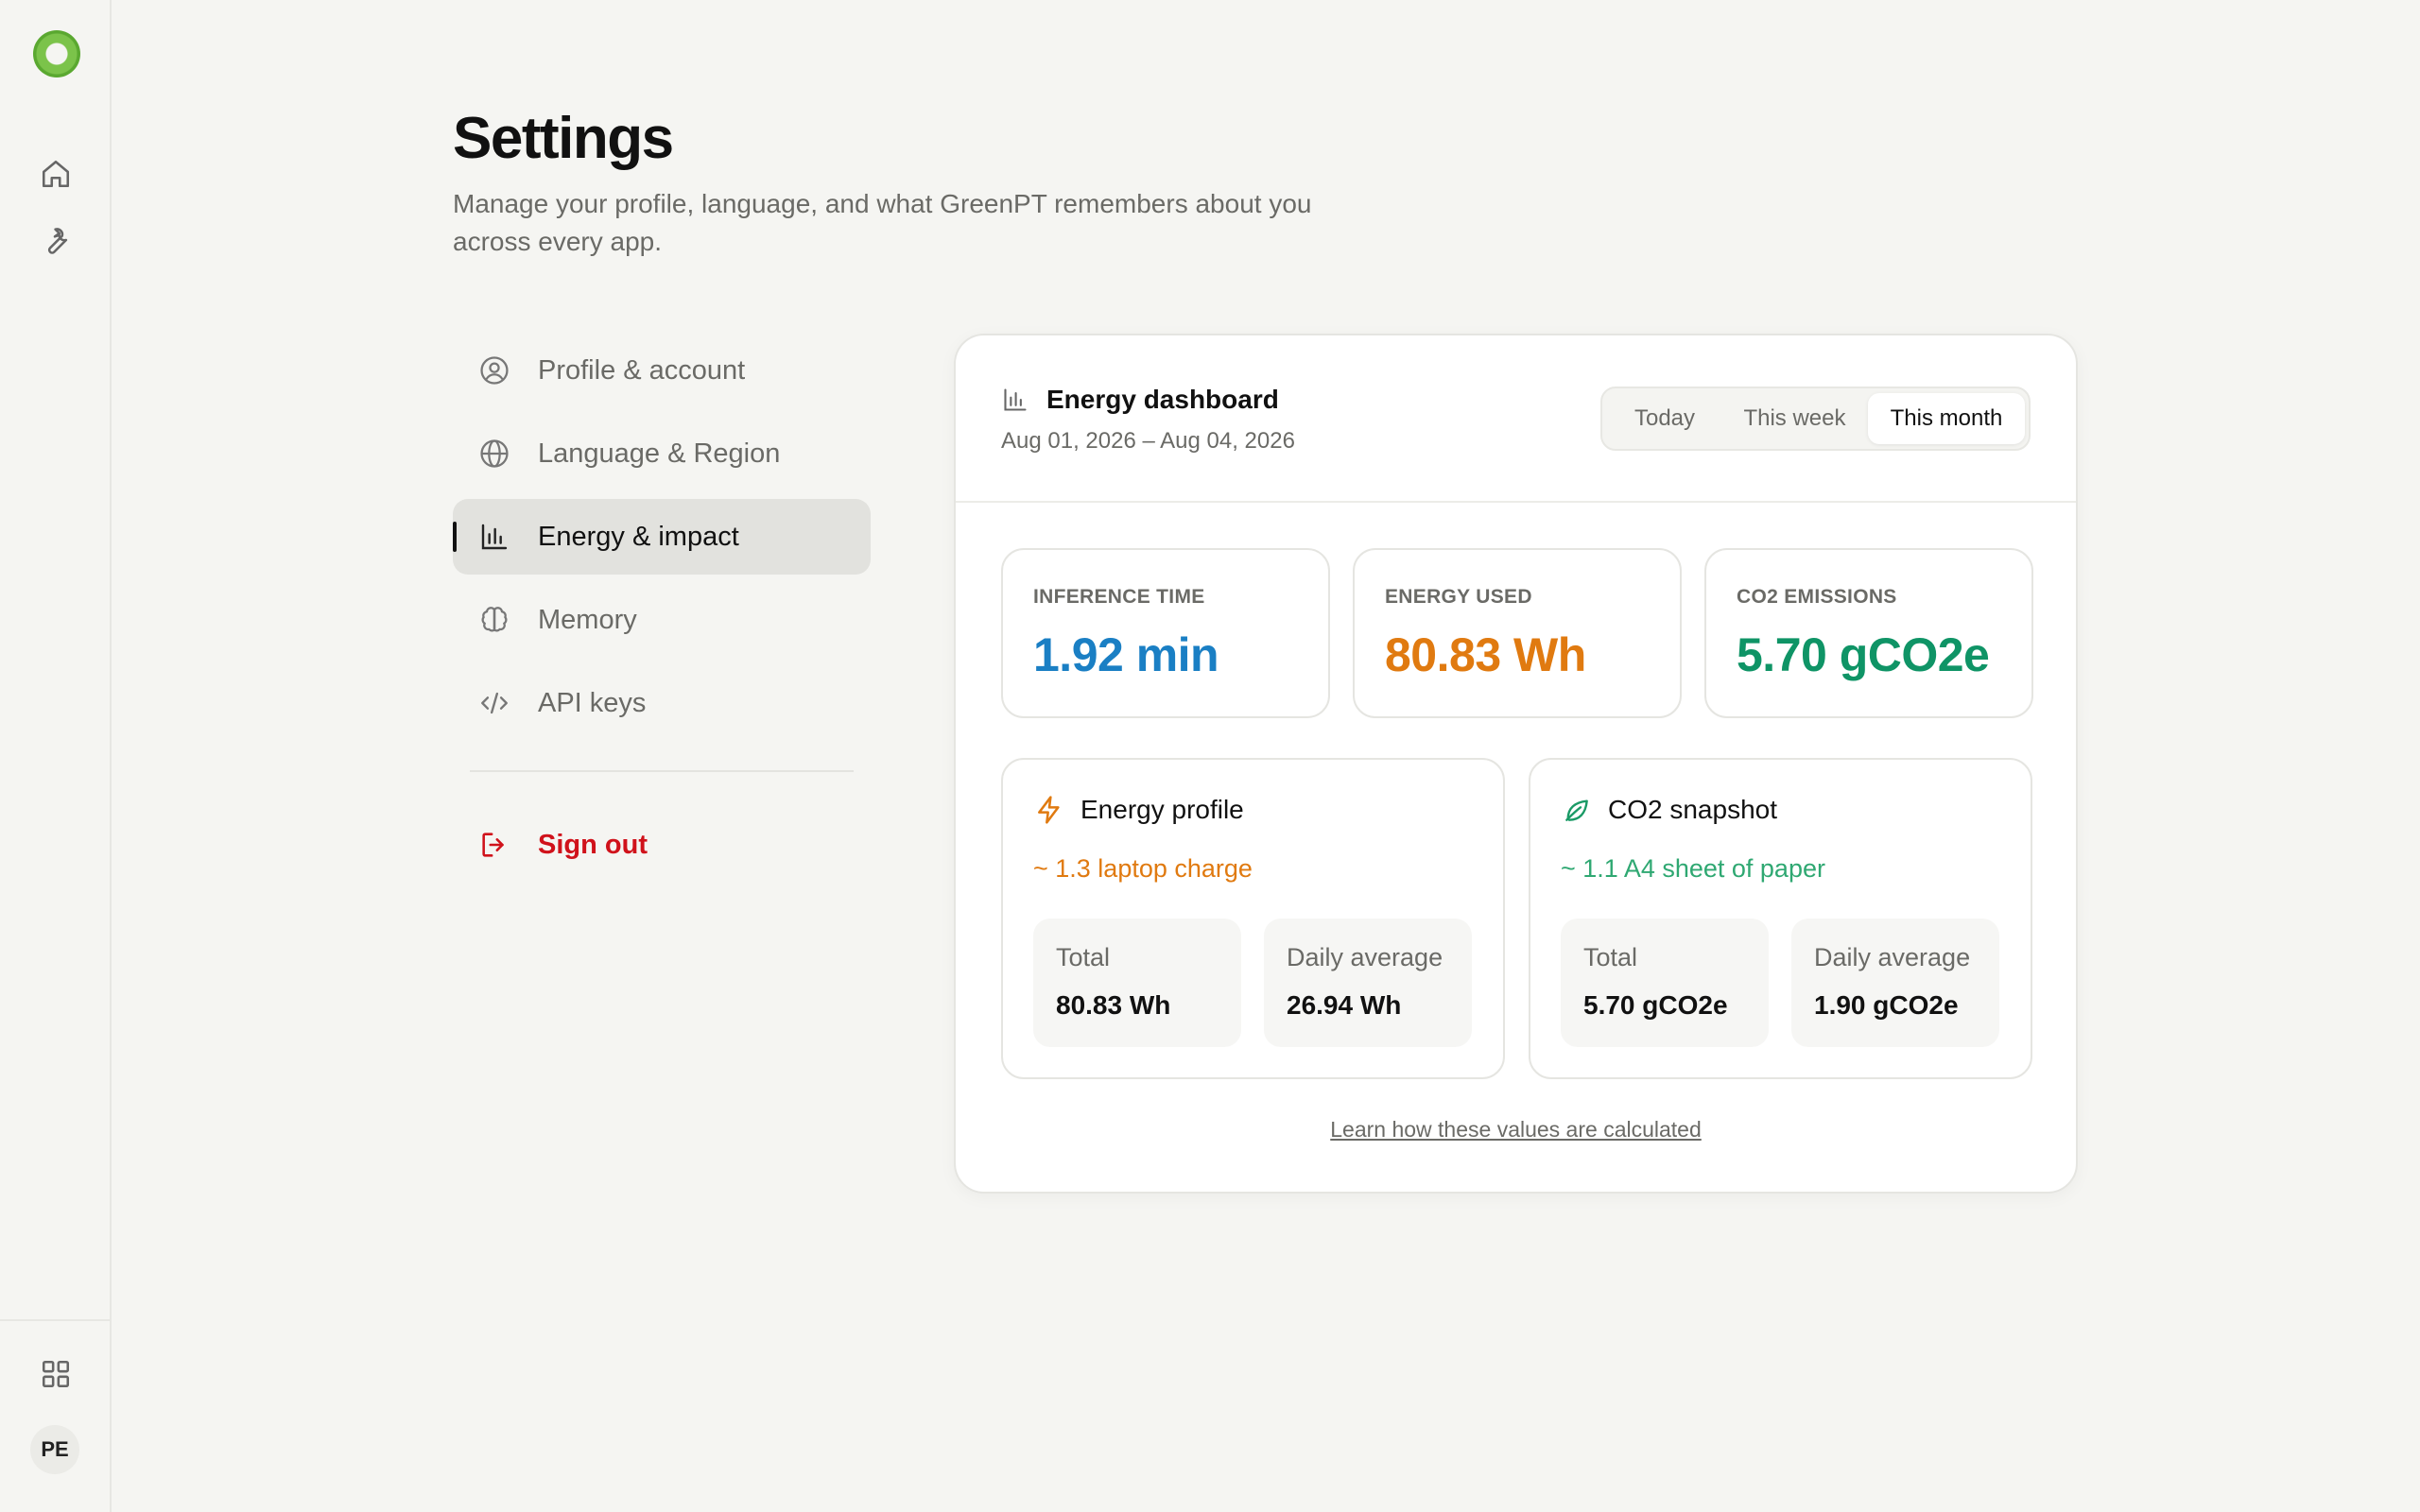 The image size is (2420, 1512). What do you see at coordinates (1864, 654) in the screenshot?
I see `stat-value: 5.70 gCO2e` at bounding box center [1864, 654].